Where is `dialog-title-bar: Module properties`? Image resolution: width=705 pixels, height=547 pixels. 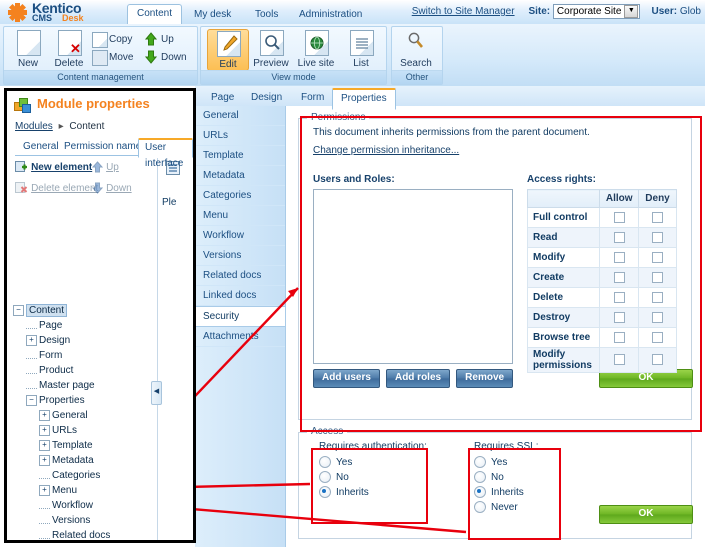
dialog-title-bar: Module properties is located at coordinates (100, 105).